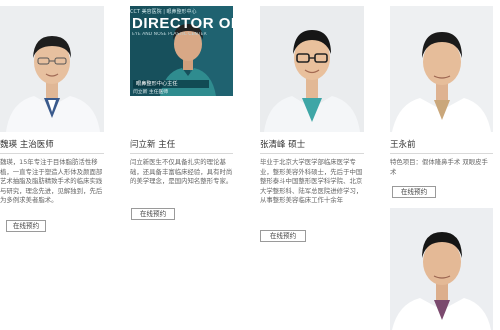 The width and height of the screenshot is (500, 330). What do you see at coordinates (163, 12) in the screenshot?
I see `banner-top-text: CCT 美容医院 | 眼鼻整形中心` at bounding box center [163, 12].